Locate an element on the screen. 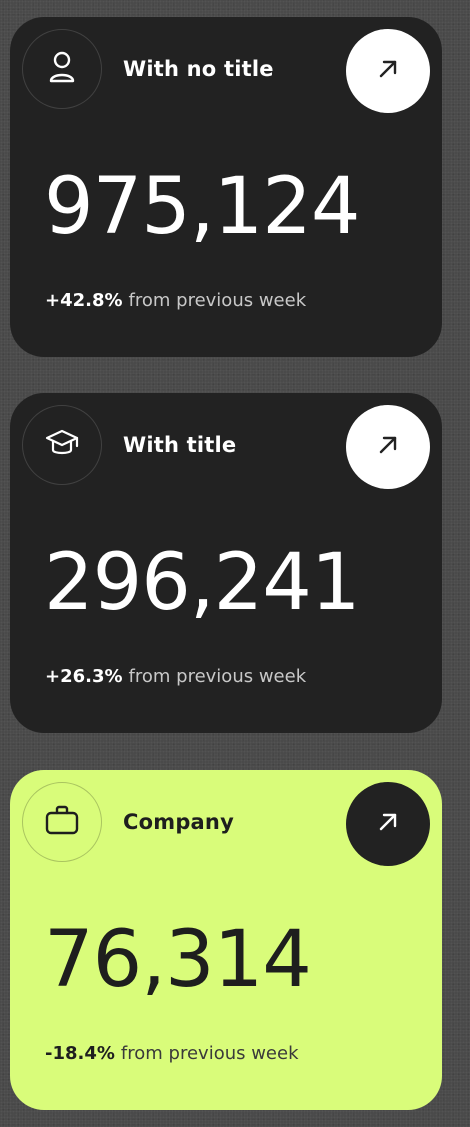 This screenshot has width=470, height=1127. card-title: Company is located at coordinates (178, 822).